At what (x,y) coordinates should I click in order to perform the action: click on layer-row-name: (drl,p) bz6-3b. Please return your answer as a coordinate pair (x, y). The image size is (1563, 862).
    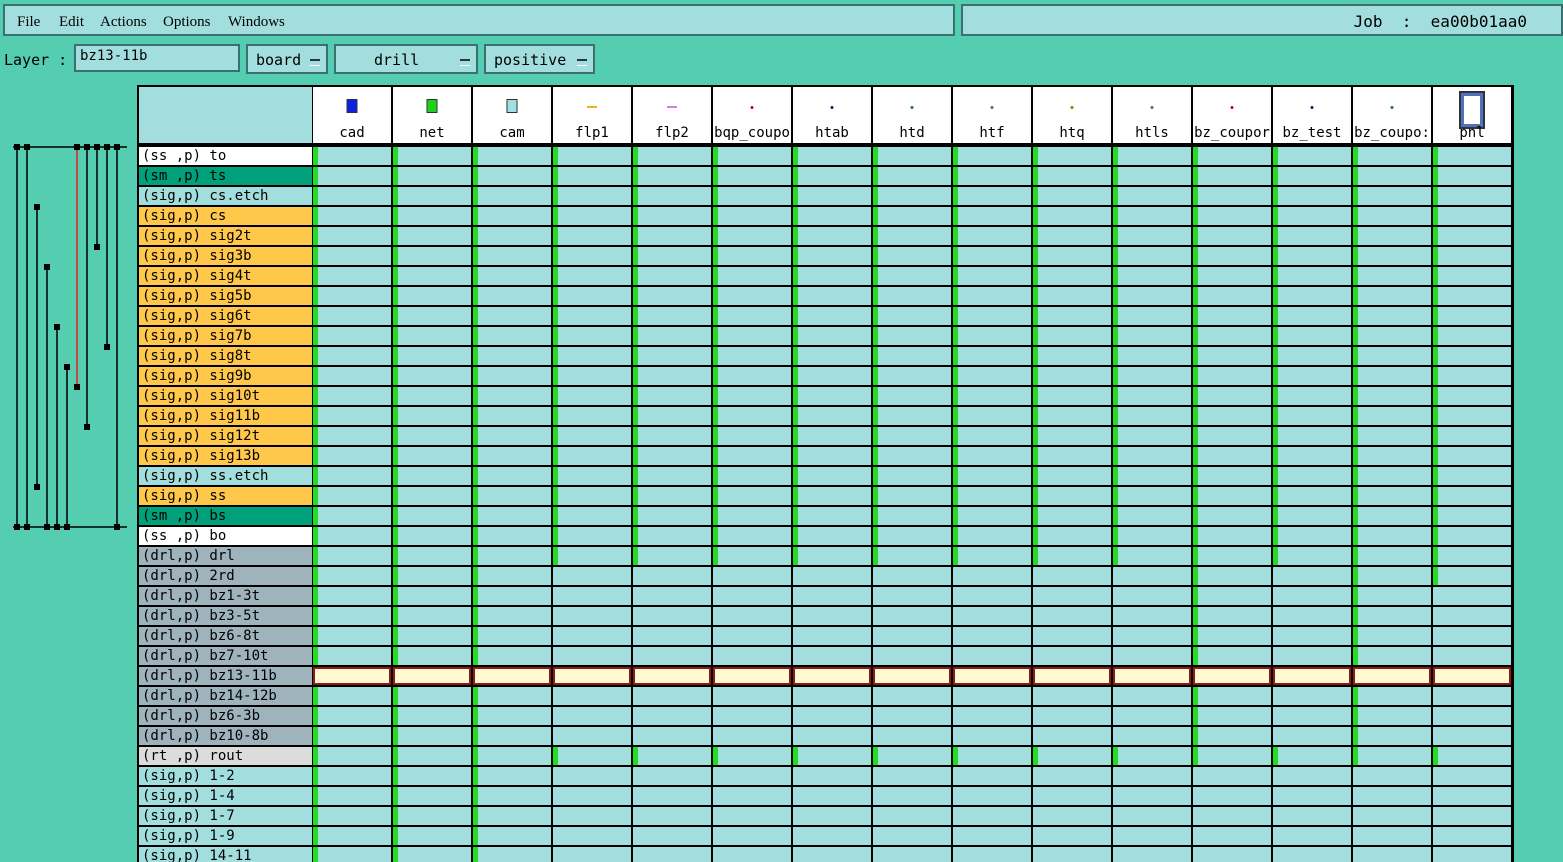
    Looking at the image, I should click on (225, 716).